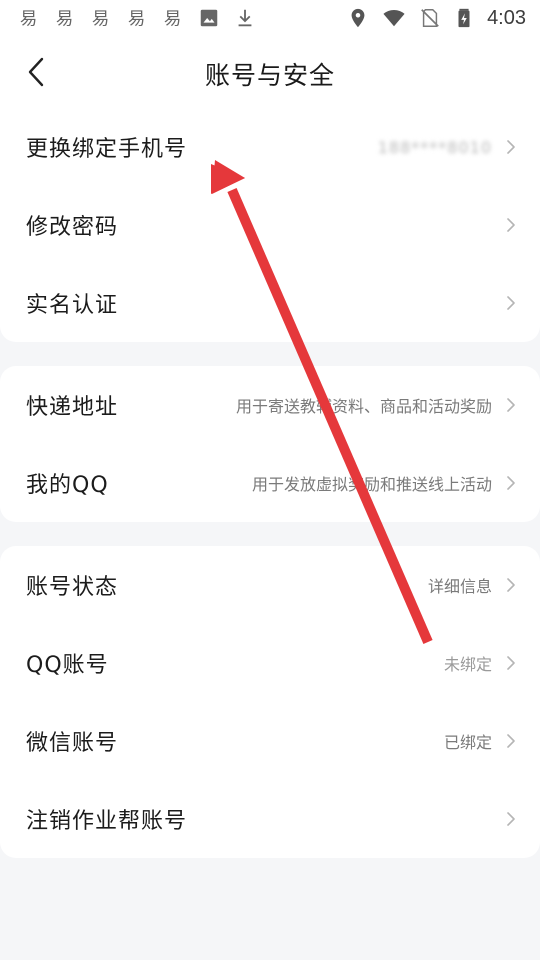  I want to click on row-label: 账号状态, so click(72, 587).